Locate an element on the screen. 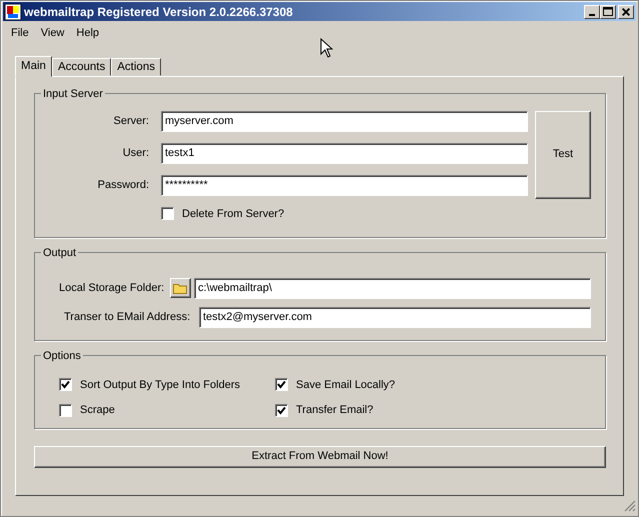 This screenshot has width=639, height=517. extract-button: Extract From Webmail Now! is located at coordinates (320, 457).